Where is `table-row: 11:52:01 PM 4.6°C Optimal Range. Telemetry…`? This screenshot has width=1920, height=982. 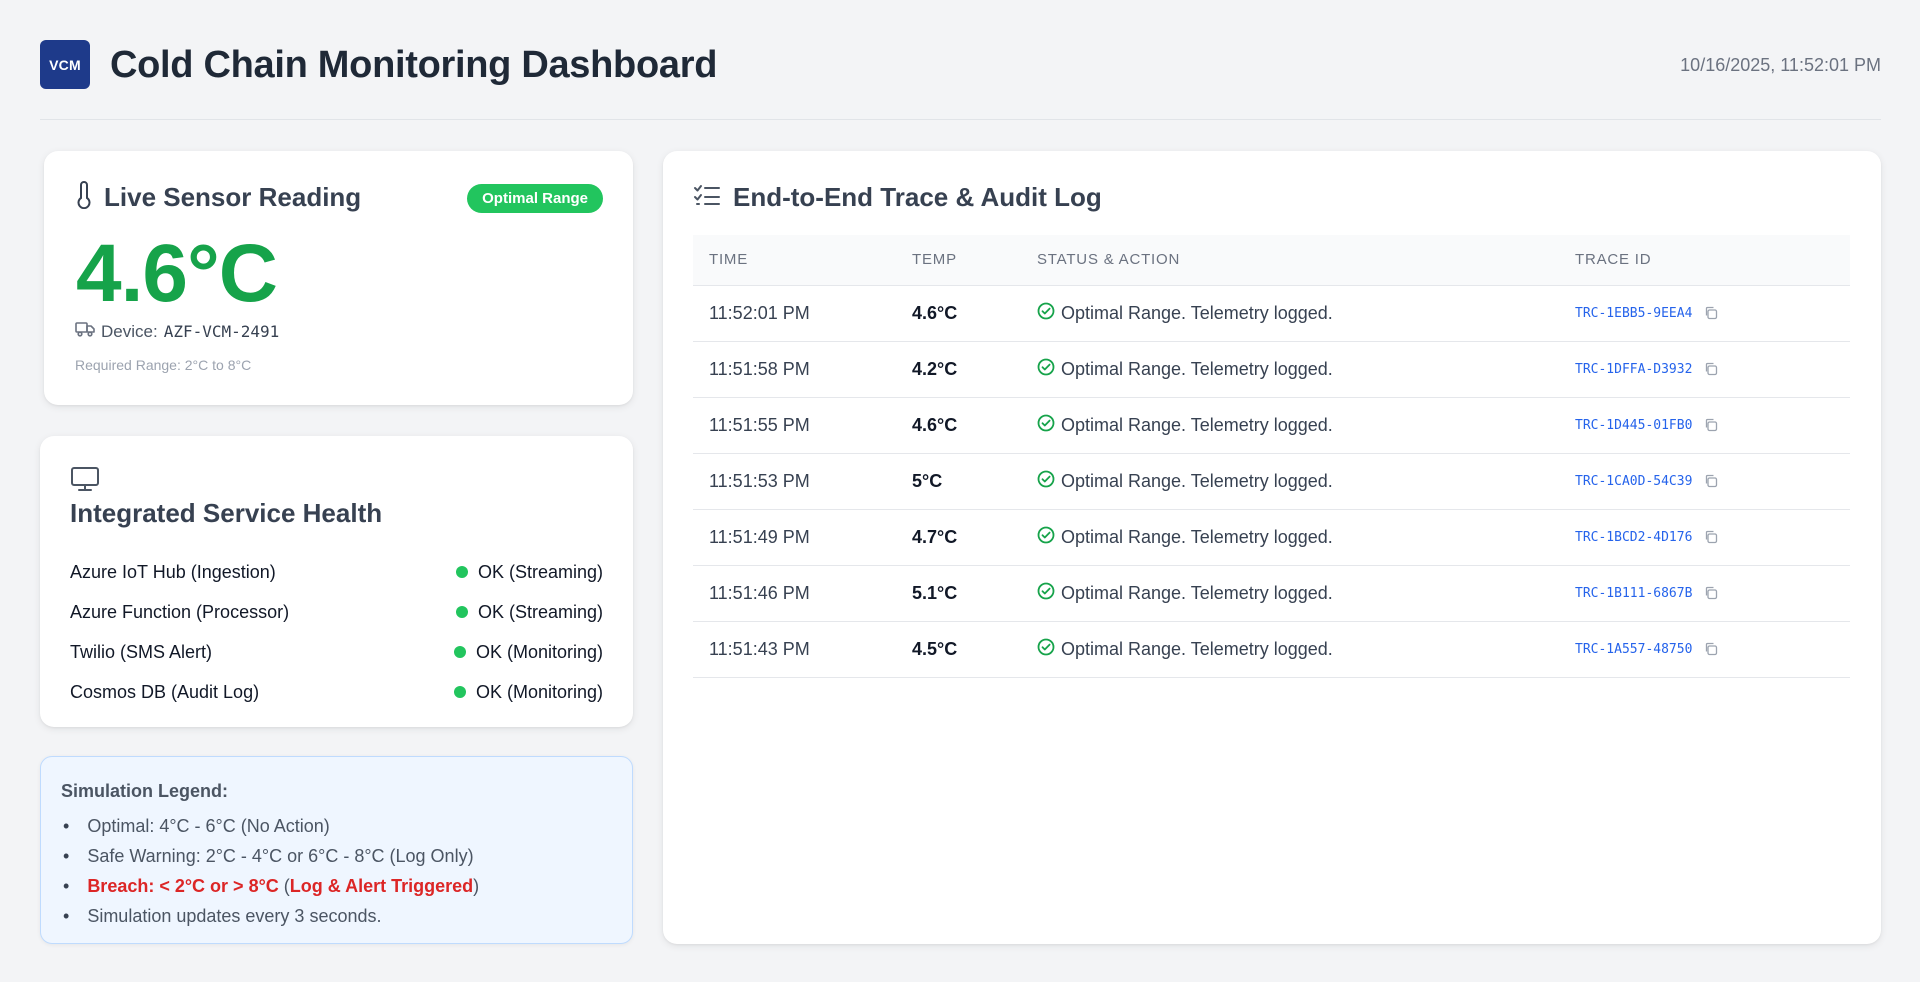
table-row: 11:52:01 PM 4.6°C Optimal Range. Telemetry… is located at coordinates (1271, 313).